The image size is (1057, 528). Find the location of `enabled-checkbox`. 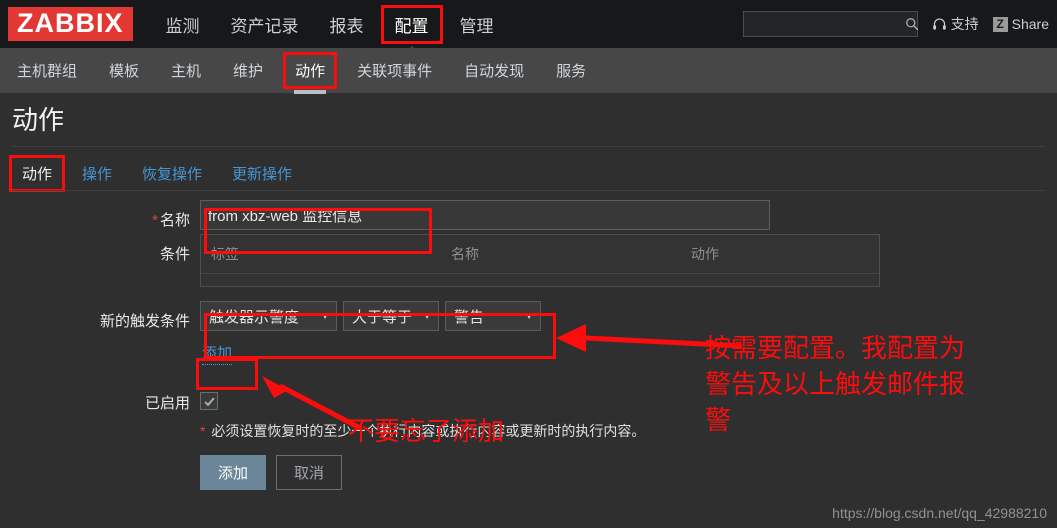

enabled-checkbox is located at coordinates (209, 401).